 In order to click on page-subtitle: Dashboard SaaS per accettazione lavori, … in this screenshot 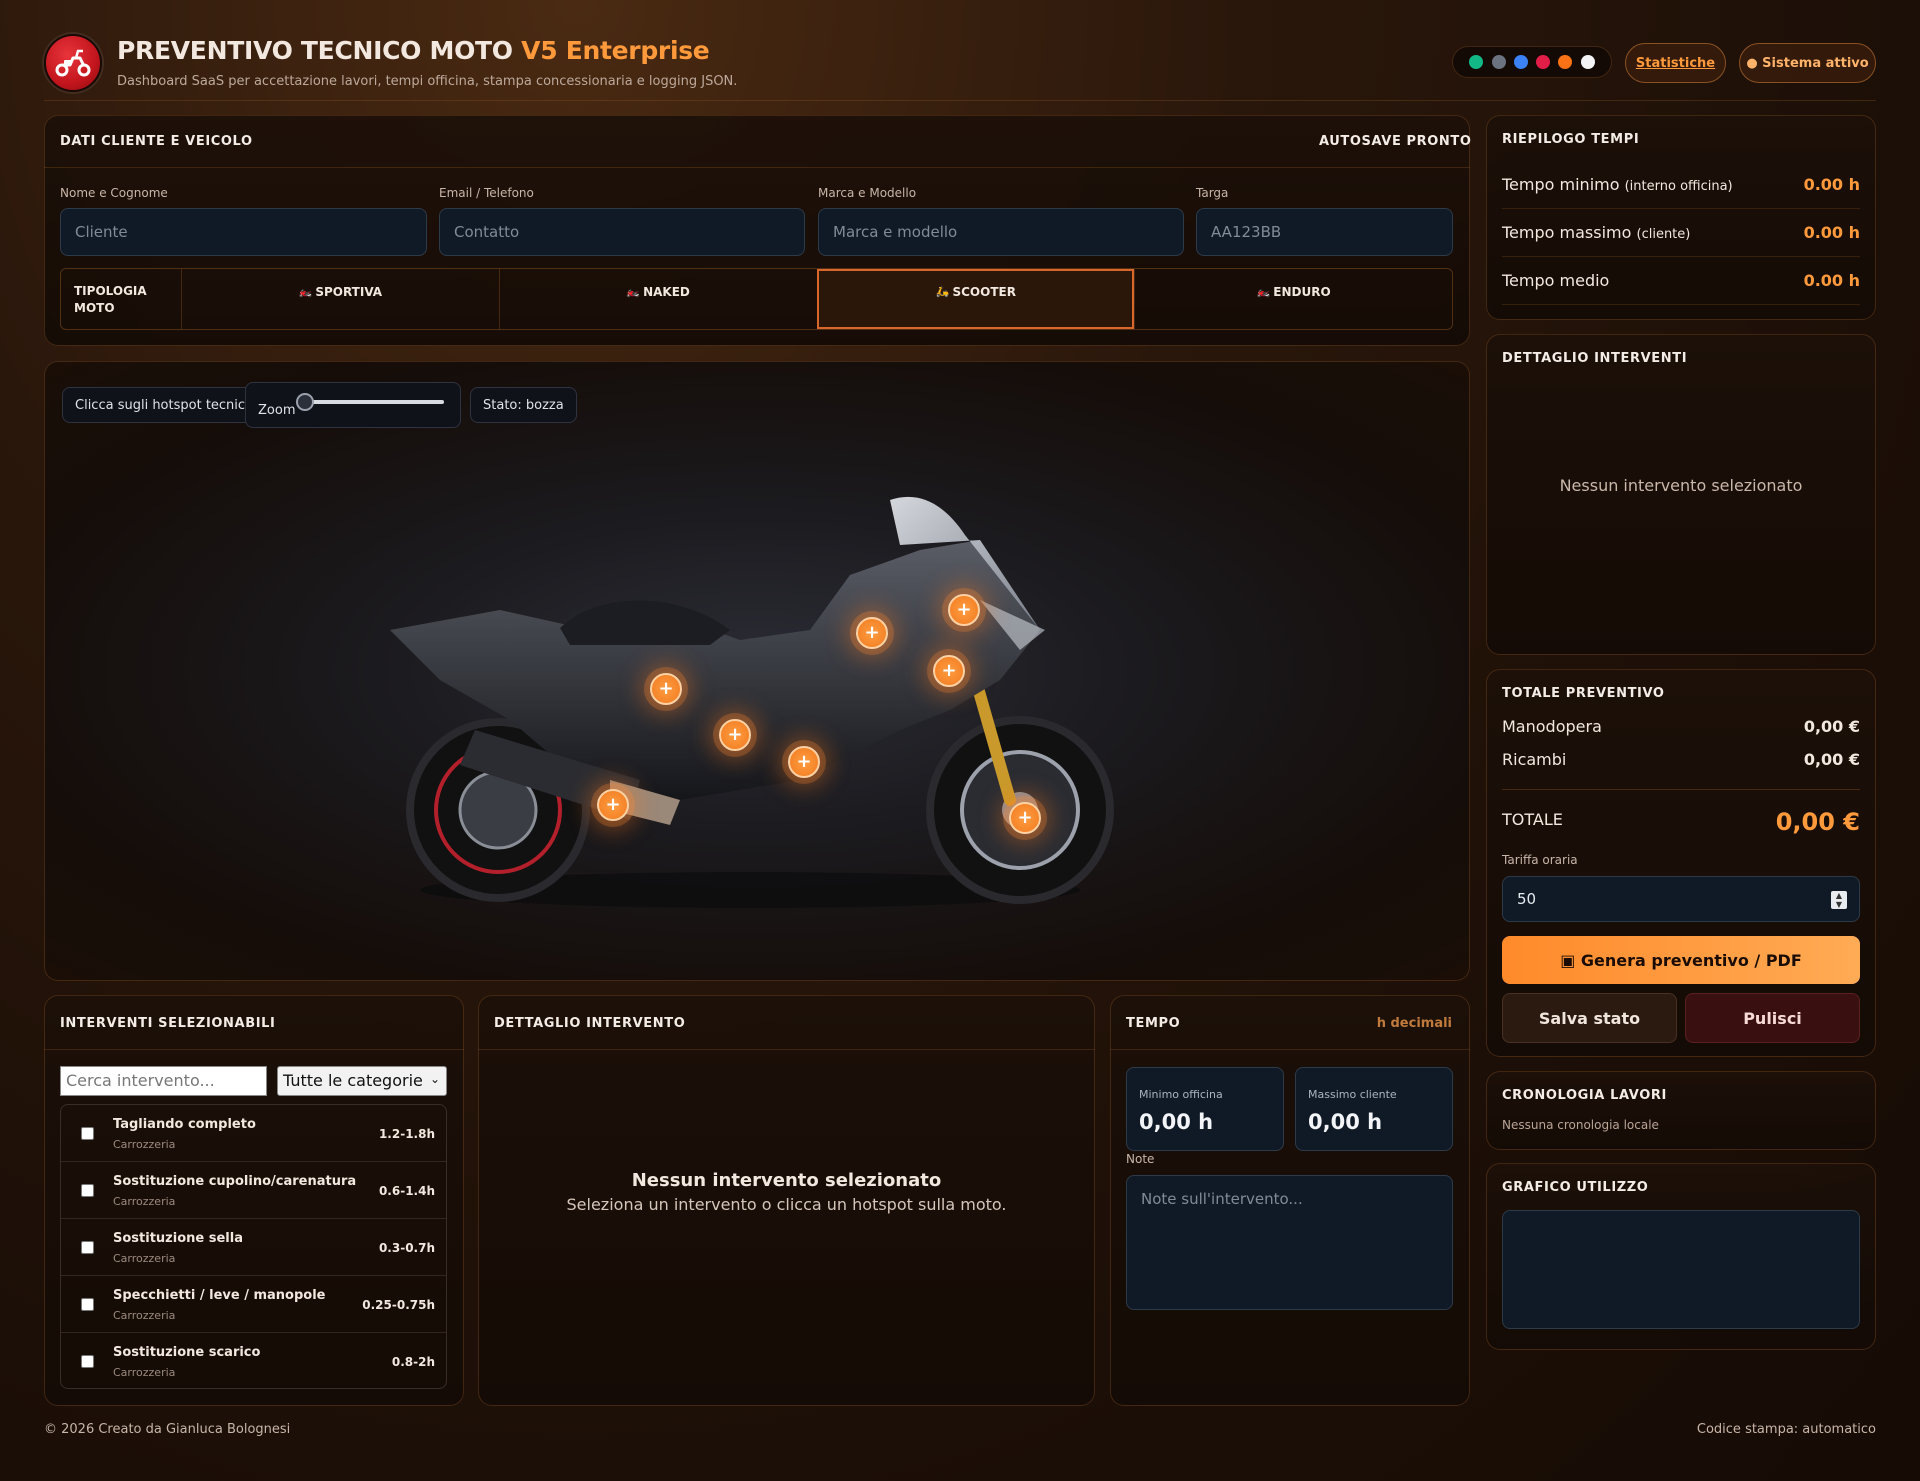, I will do `click(427, 81)`.